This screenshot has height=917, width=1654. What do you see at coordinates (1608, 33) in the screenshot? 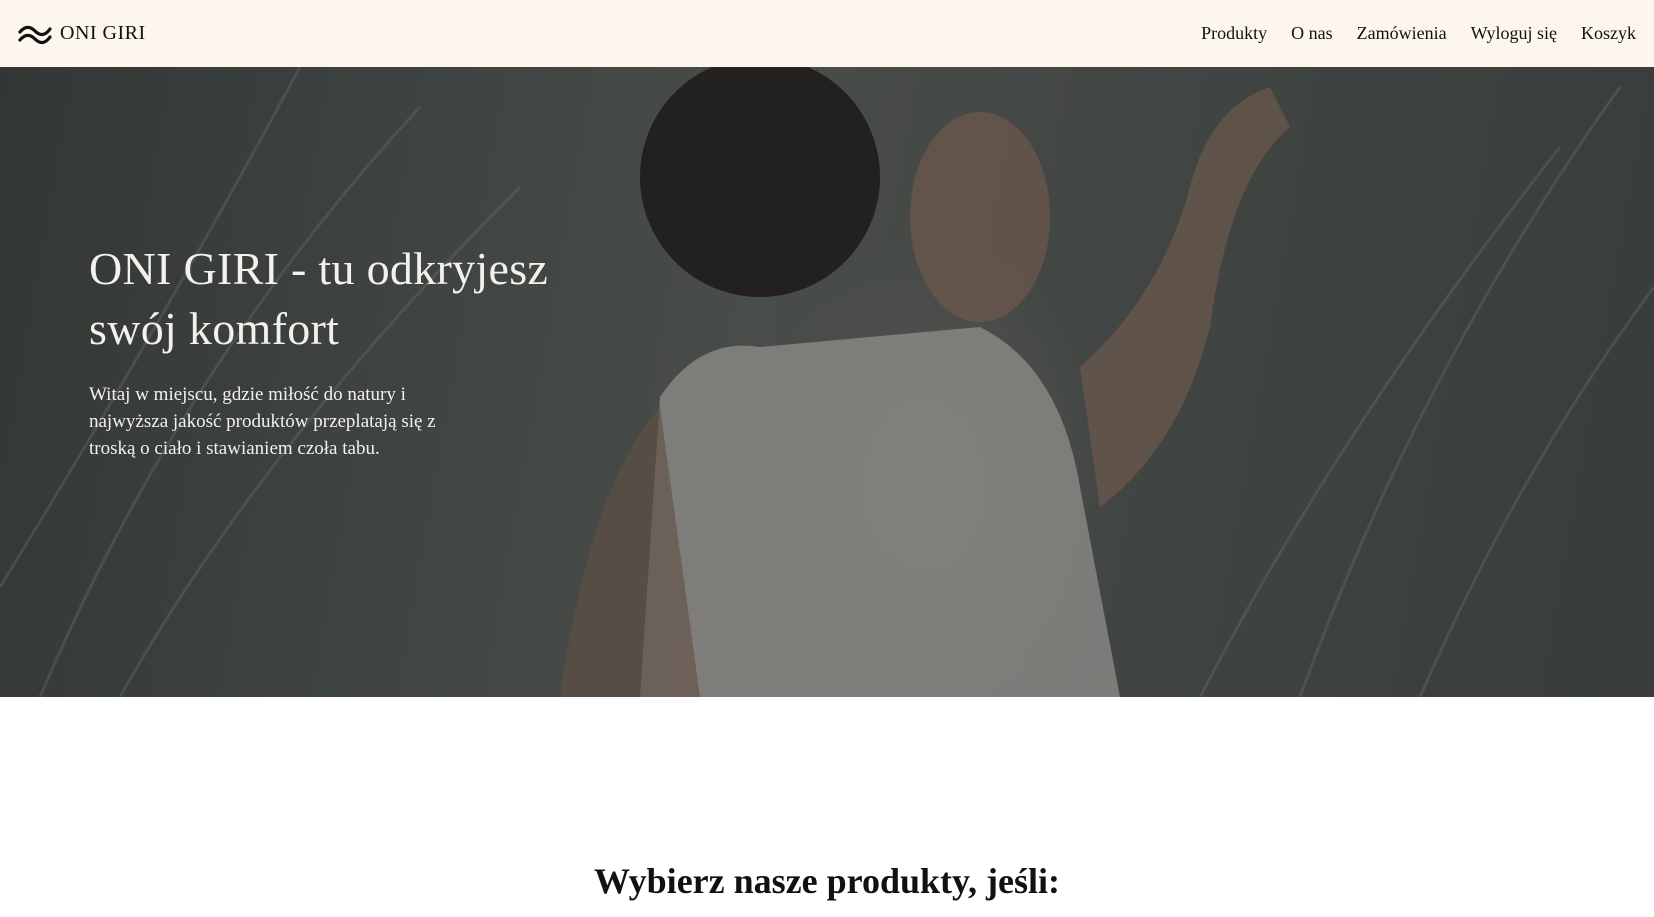
I see `nav-link-cart: Koszyk` at bounding box center [1608, 33].